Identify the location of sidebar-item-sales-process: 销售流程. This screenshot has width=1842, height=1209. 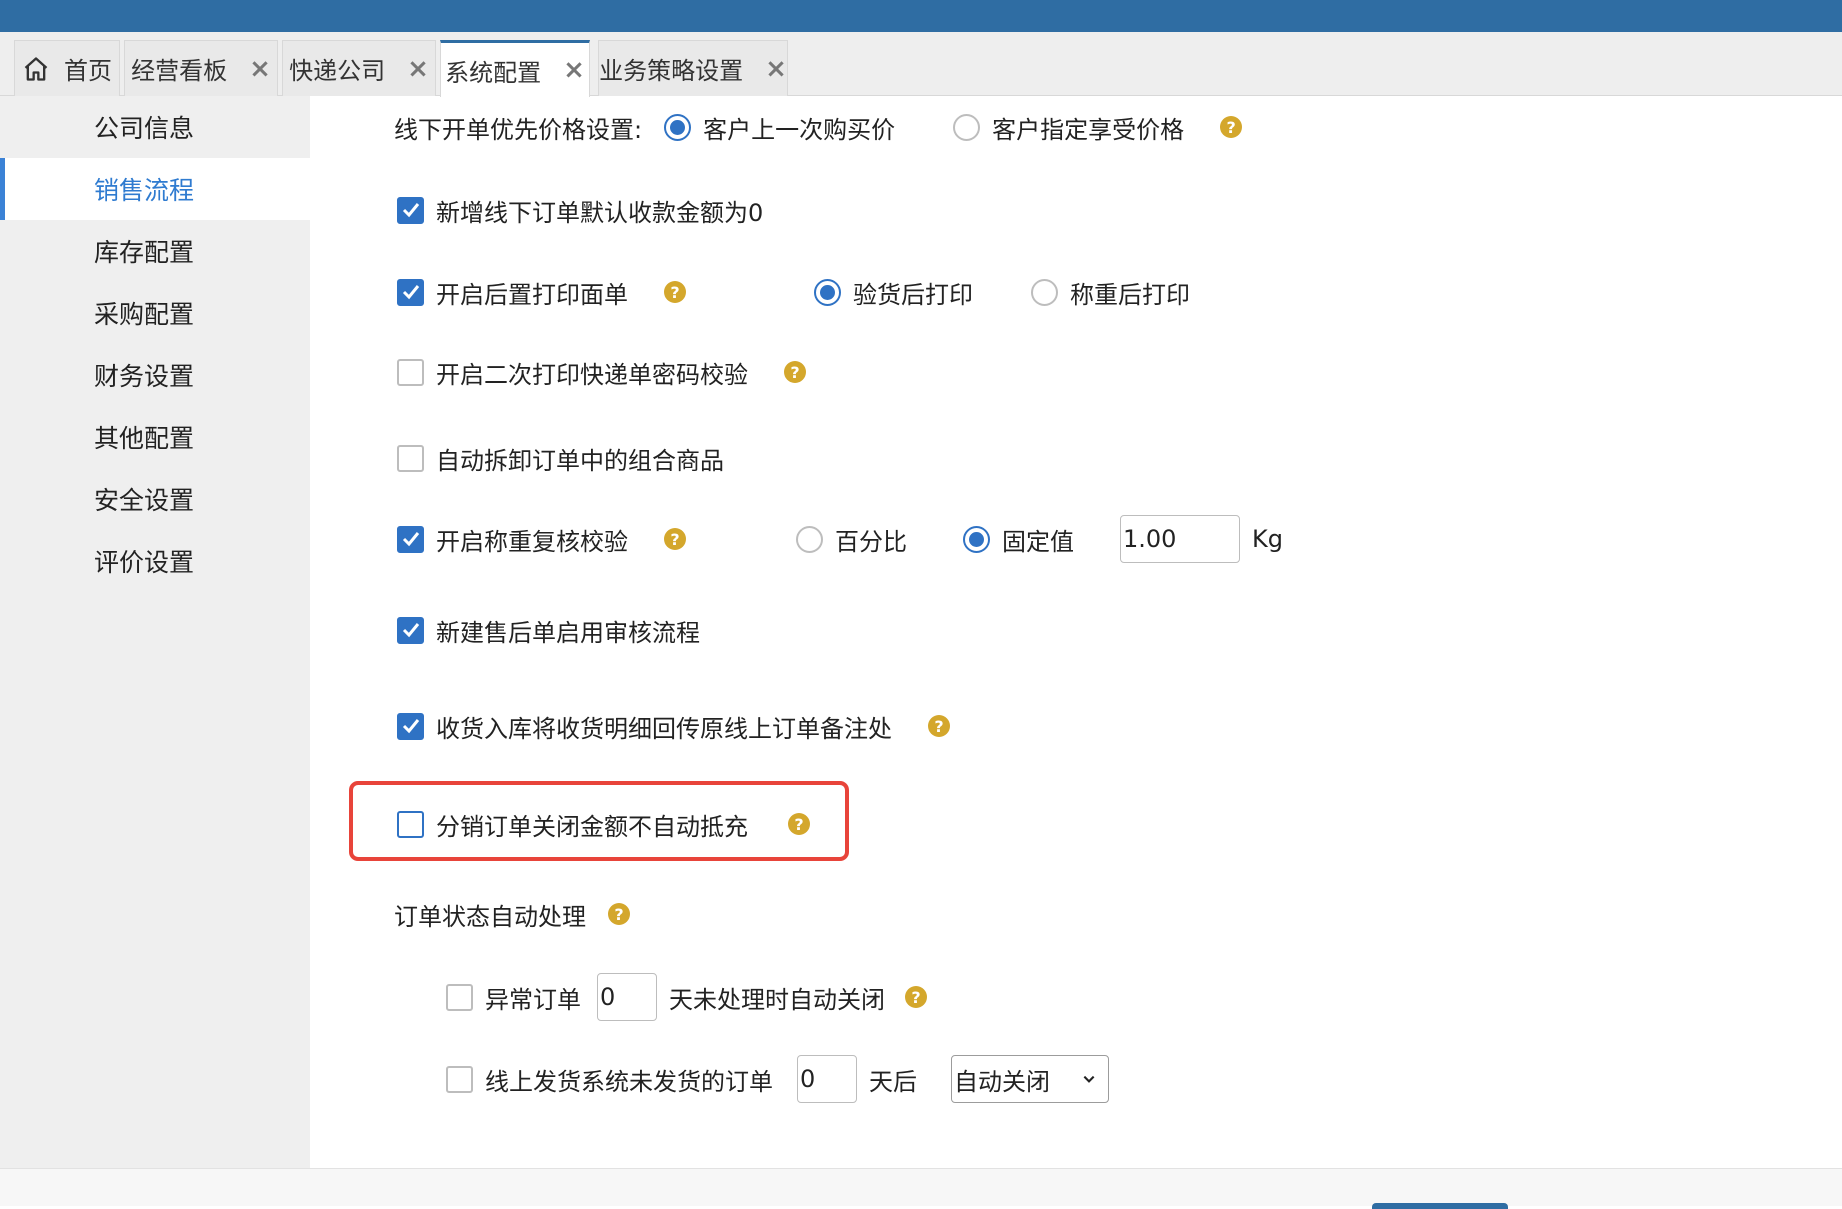
(155, 189).